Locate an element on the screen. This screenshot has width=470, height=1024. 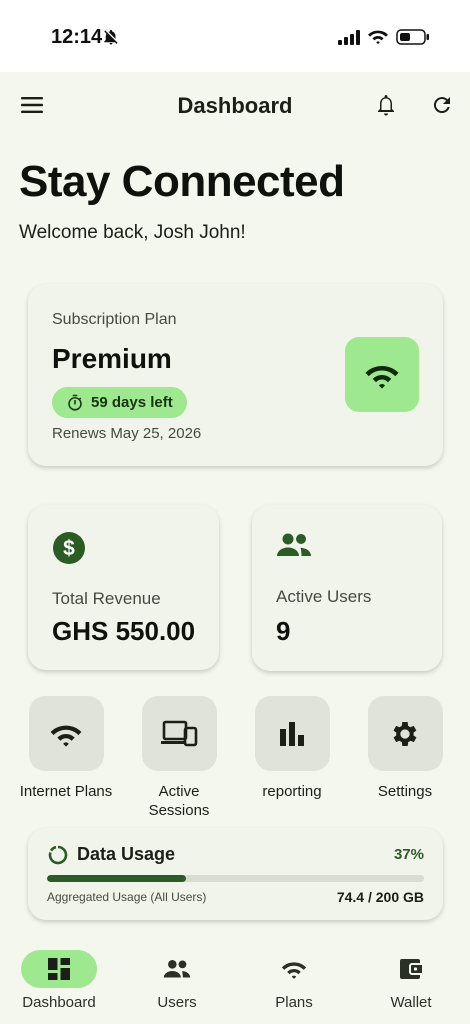
quick-action-reporting: reporting is located at coordinates (292, 748).